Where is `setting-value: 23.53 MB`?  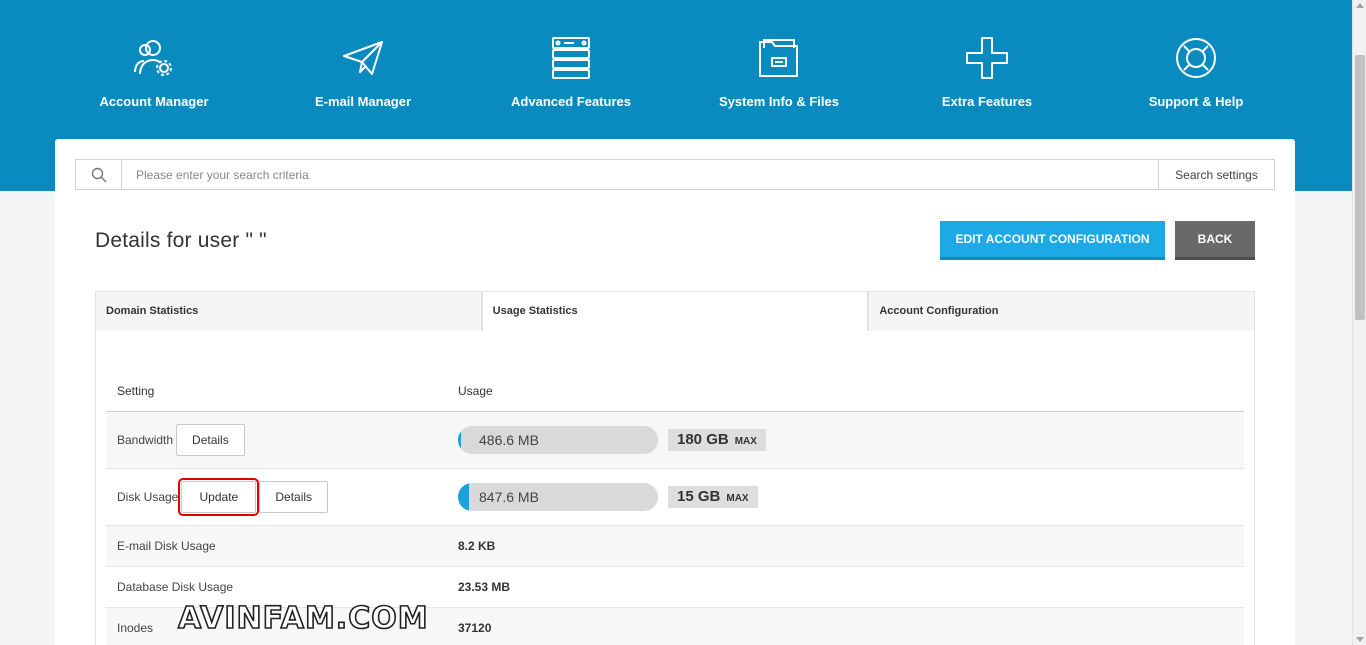 setting-value: 23.53 MB is located at coordinates (484, 586).